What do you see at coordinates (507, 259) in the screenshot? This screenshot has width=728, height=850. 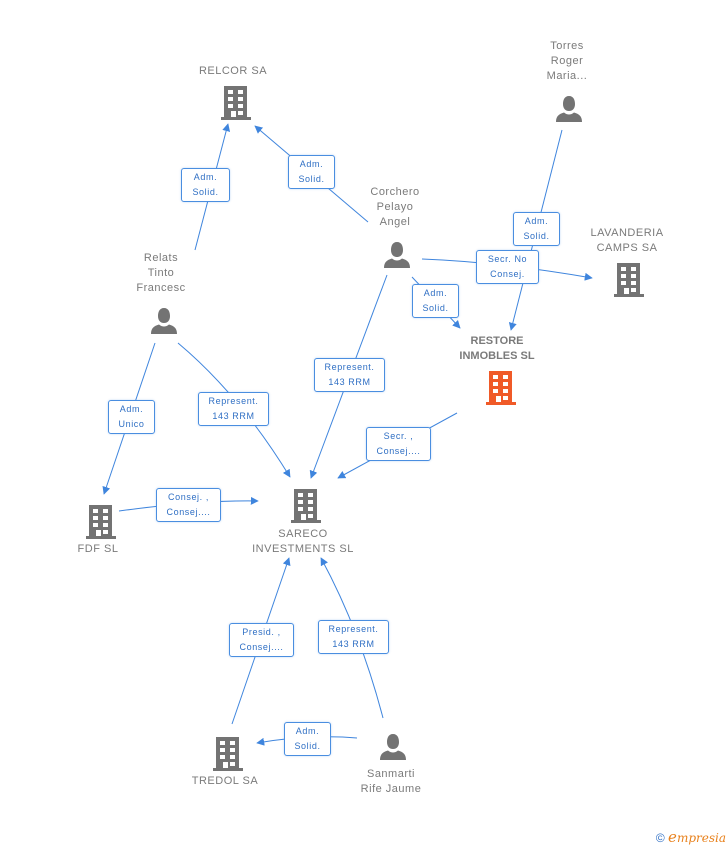 I see `edge-label-line: Secr. No` at bounding box center [507, 259].